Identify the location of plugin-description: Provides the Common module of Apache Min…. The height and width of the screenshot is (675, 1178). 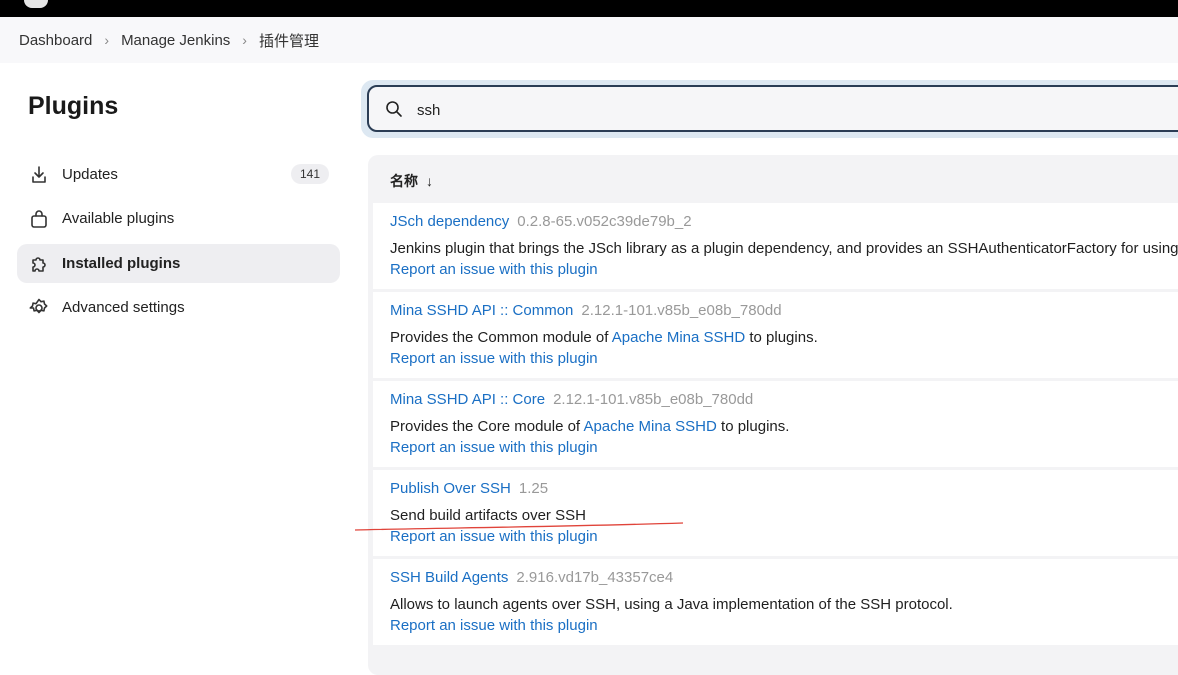
(604, 337).